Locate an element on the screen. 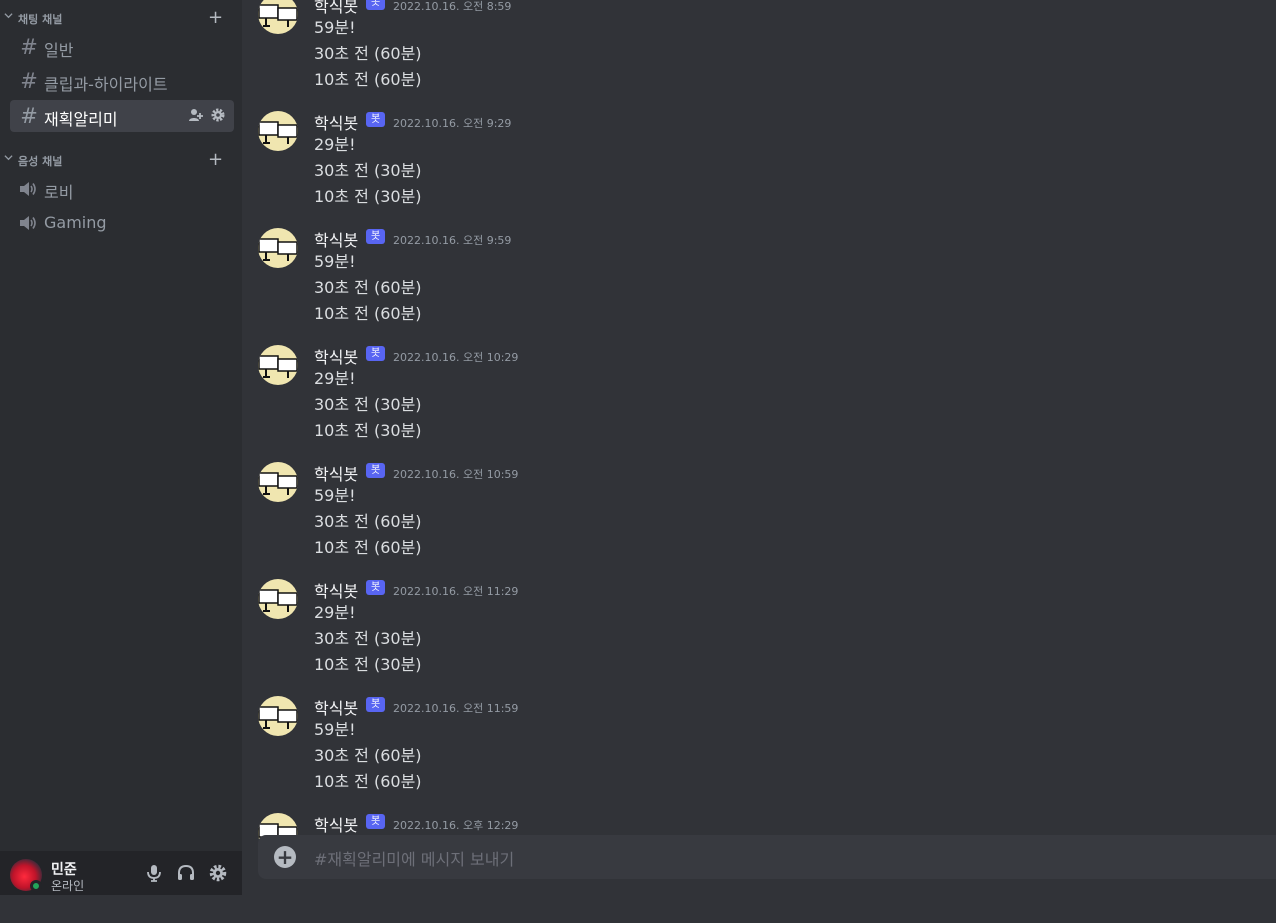 This screenshot has width=1276, height=923. user-status: 온라인 is located at coordinates (68, 886).